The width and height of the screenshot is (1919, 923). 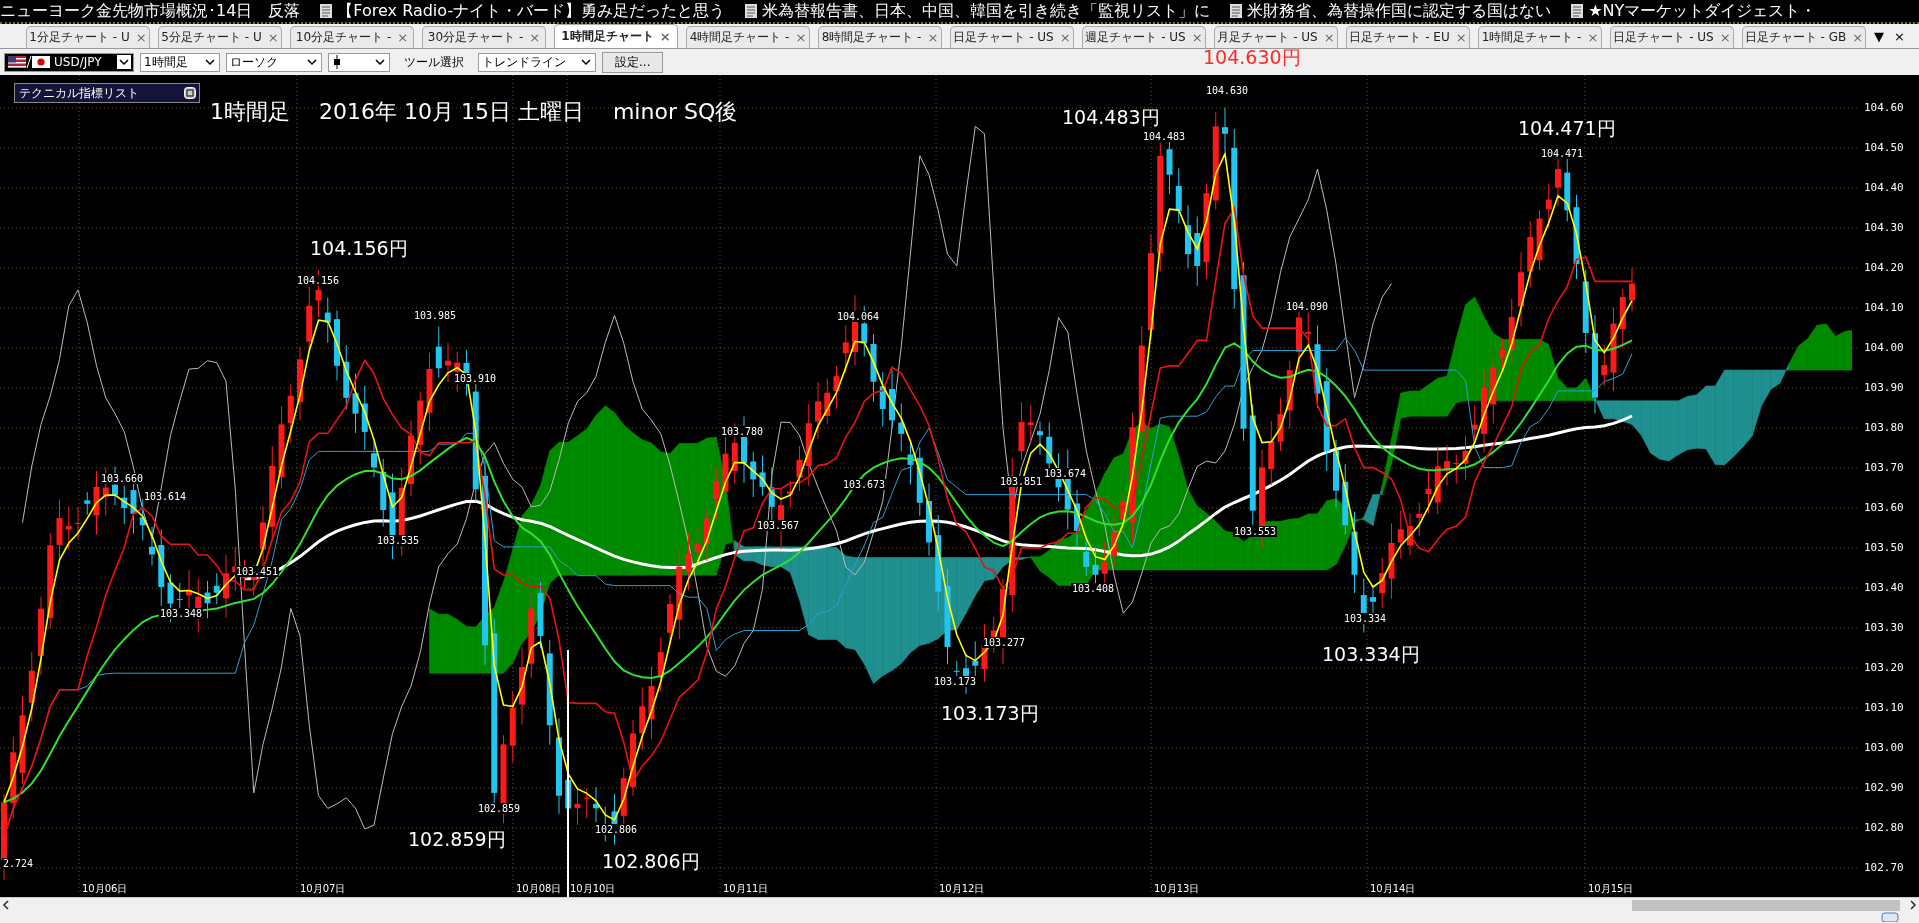 What do you see at coordinates (1611, 889) in the screenshot?
I see `axis-label: 10月15日` at bounding box center [1611, 889].